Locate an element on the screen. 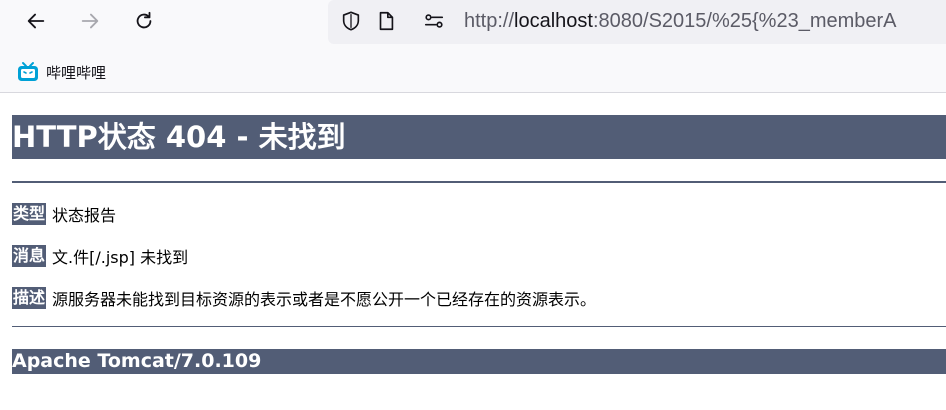  forward-button is located at coordinates (90, 21).